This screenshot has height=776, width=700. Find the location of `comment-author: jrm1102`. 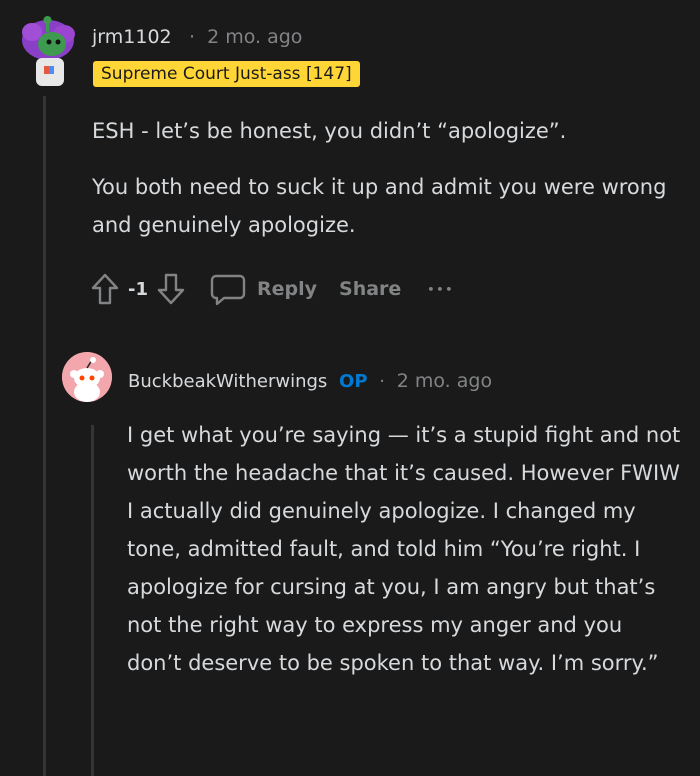

comment-author: jrm1102 is located at coordinates (132, 37).